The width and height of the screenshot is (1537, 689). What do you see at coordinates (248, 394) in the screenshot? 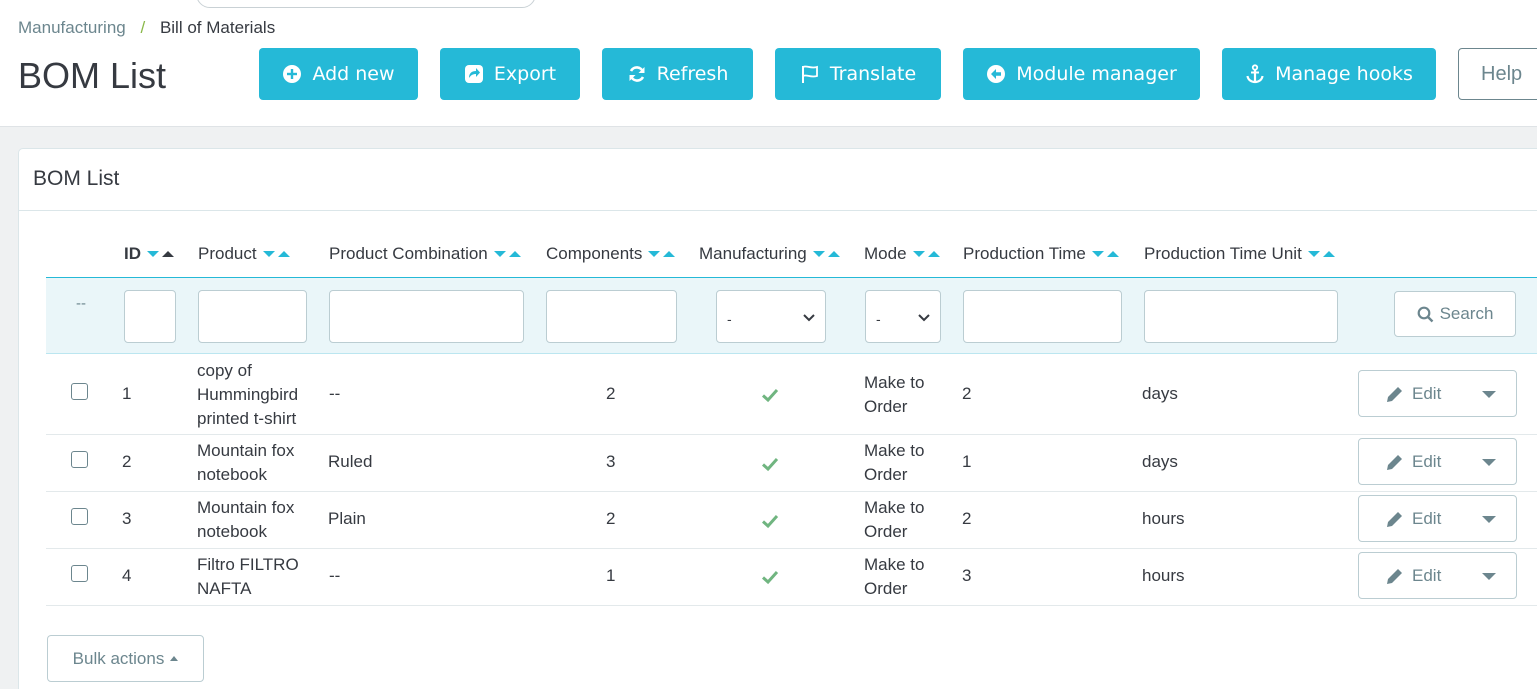
I see `cell-product: copy of Hummingbird printed t-shirt` at bounding box center [248, 394].